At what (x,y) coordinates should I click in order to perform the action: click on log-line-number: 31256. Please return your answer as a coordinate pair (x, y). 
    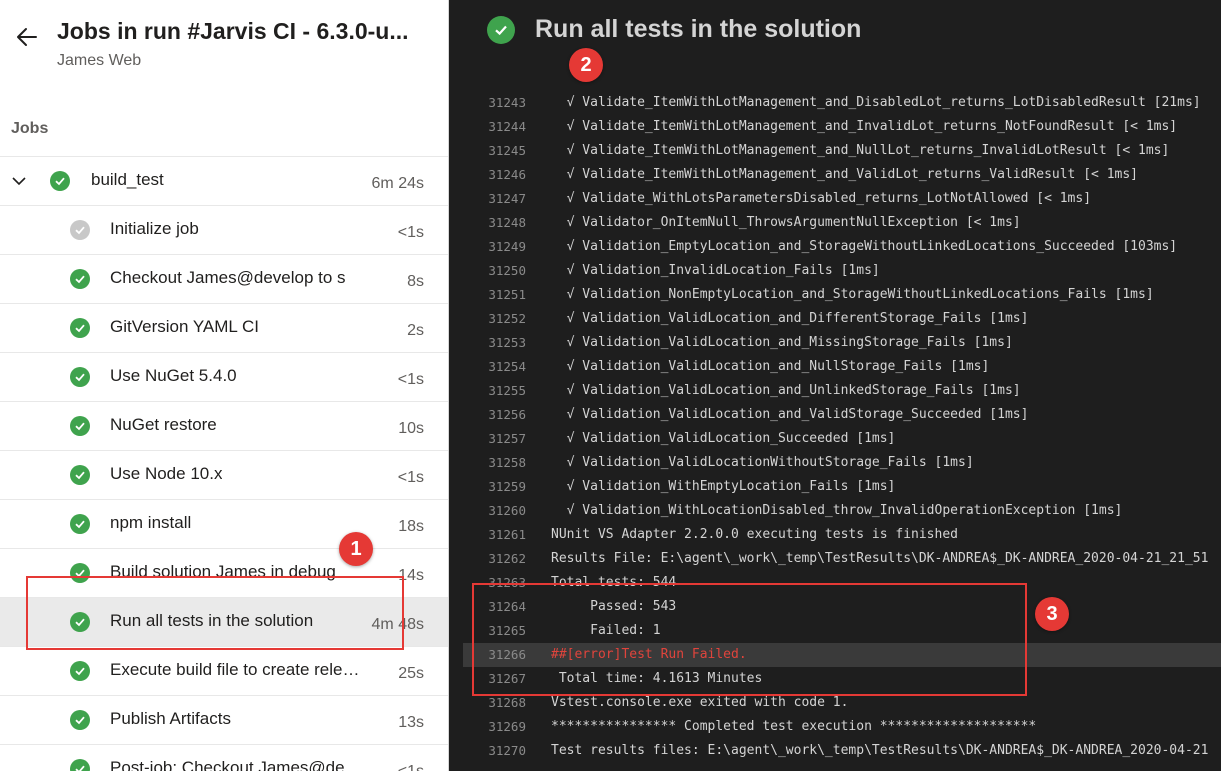
    Looking at the image, I should click on (507, 414).